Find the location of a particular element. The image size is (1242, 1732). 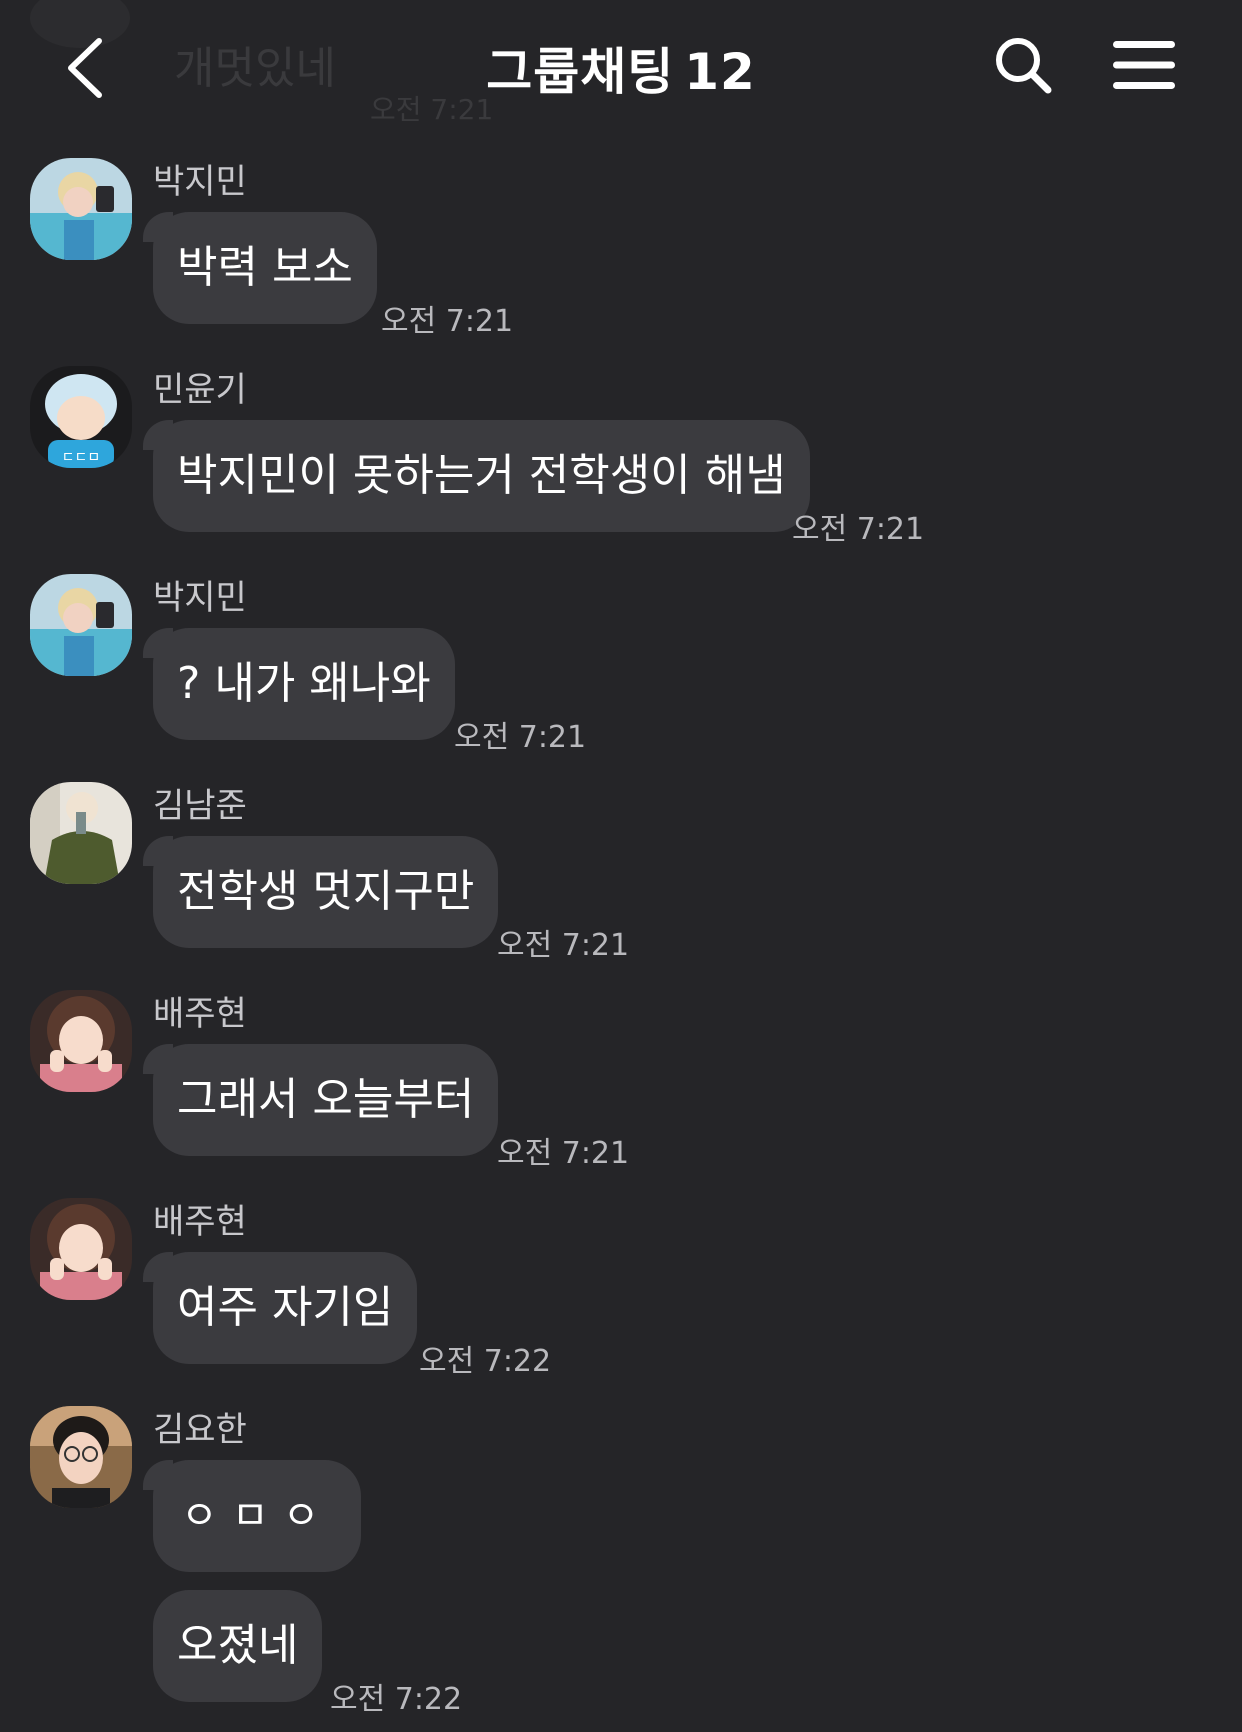

profile-photo-icon: ㄷㄷㅁ is located at coordinates (81, 417).